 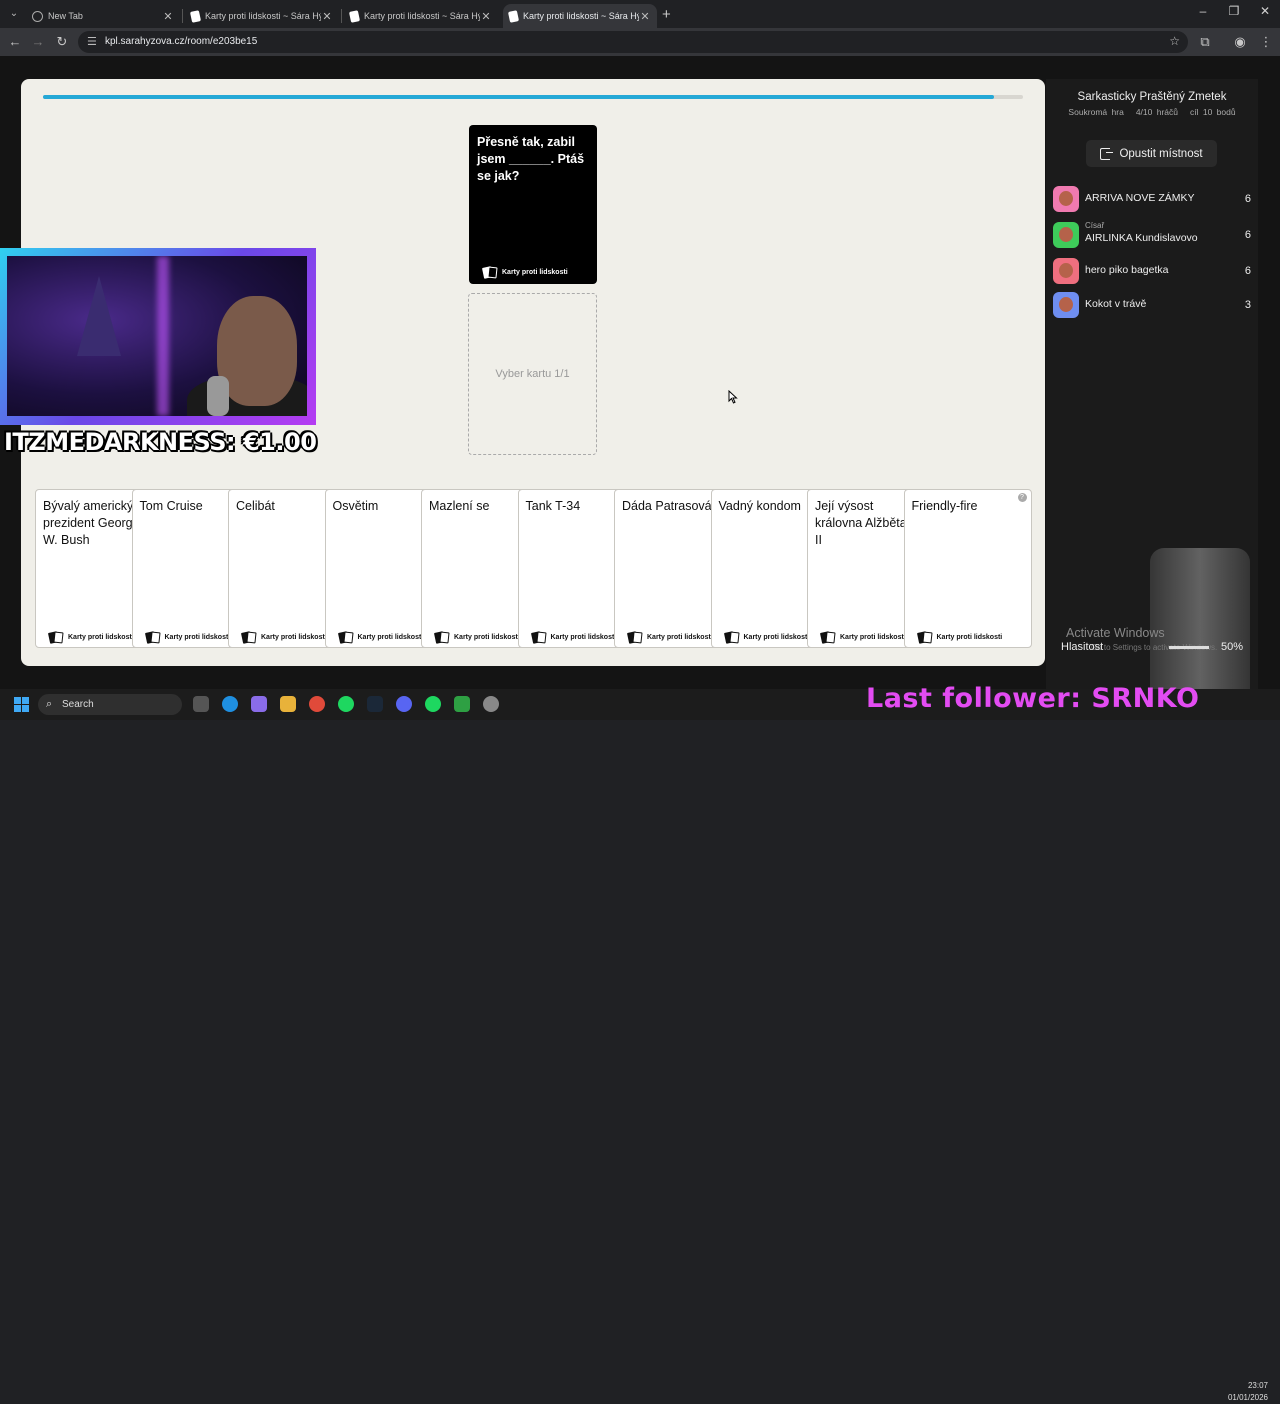 What do you see at coordinates (1205, 42) in the screenshot?
I see `extensions-icon: ⧉` at bounding box center [1205, 42].